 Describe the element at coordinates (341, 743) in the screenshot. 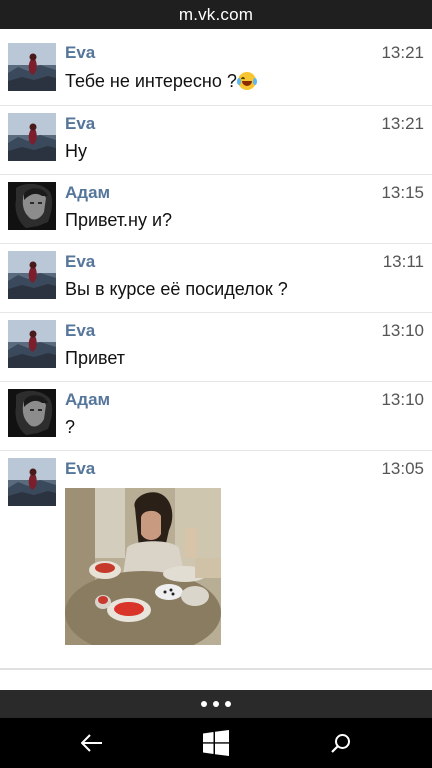

I see `search-icon` at that location.